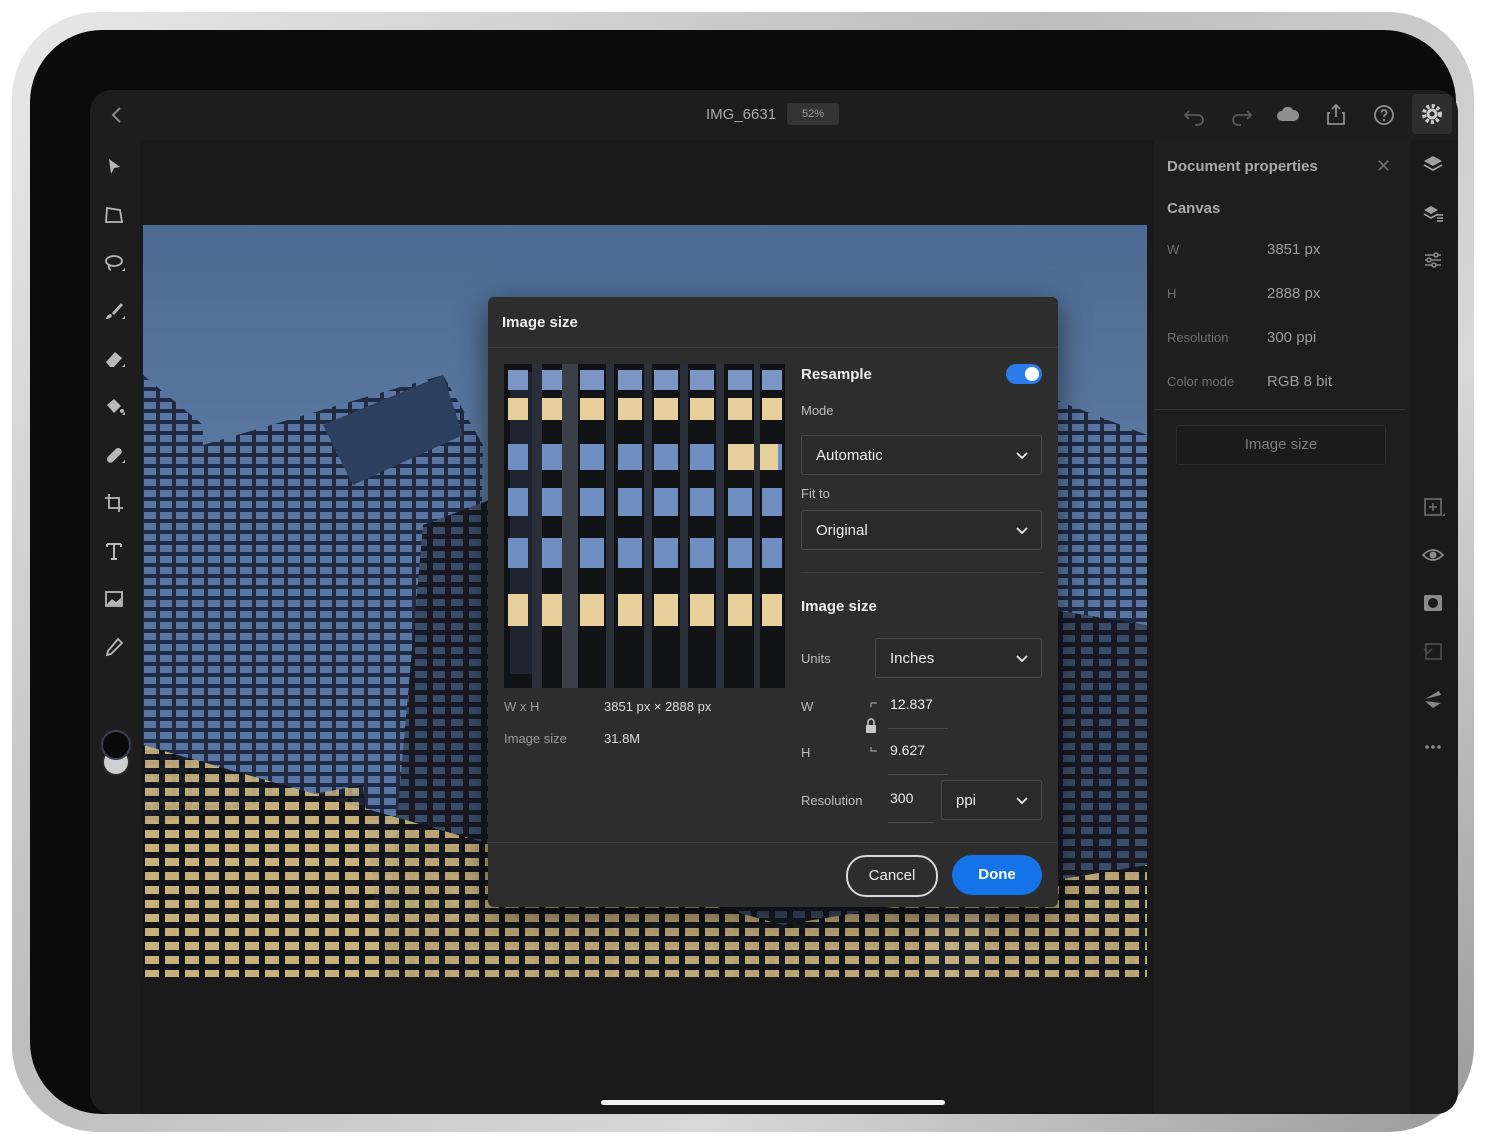 This screenshot has height=1144, width=1487. What do you see at coordinates (966, 800) in the screenshot?
I see `resolution-unit-value: ppi` at bounding box center [966, 800].